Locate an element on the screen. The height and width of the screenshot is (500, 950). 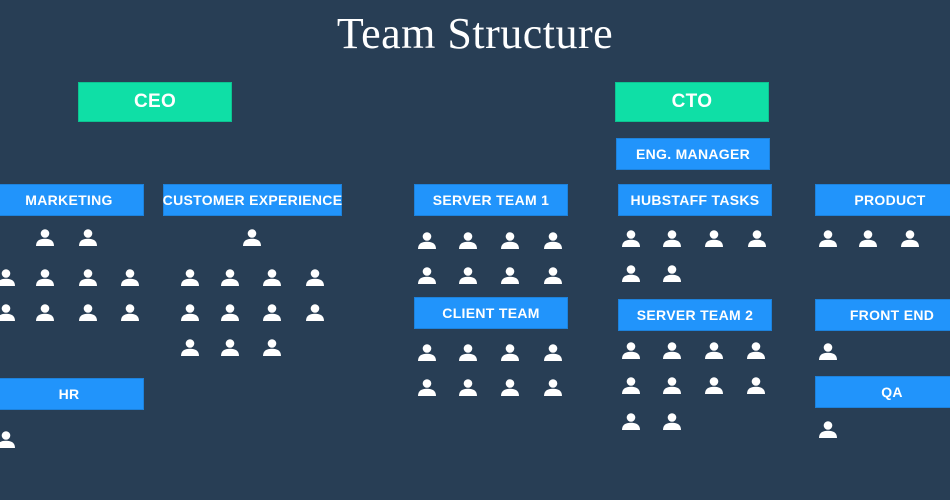
team-label: ENG. MANAGER is located at coordinates (693, 154).